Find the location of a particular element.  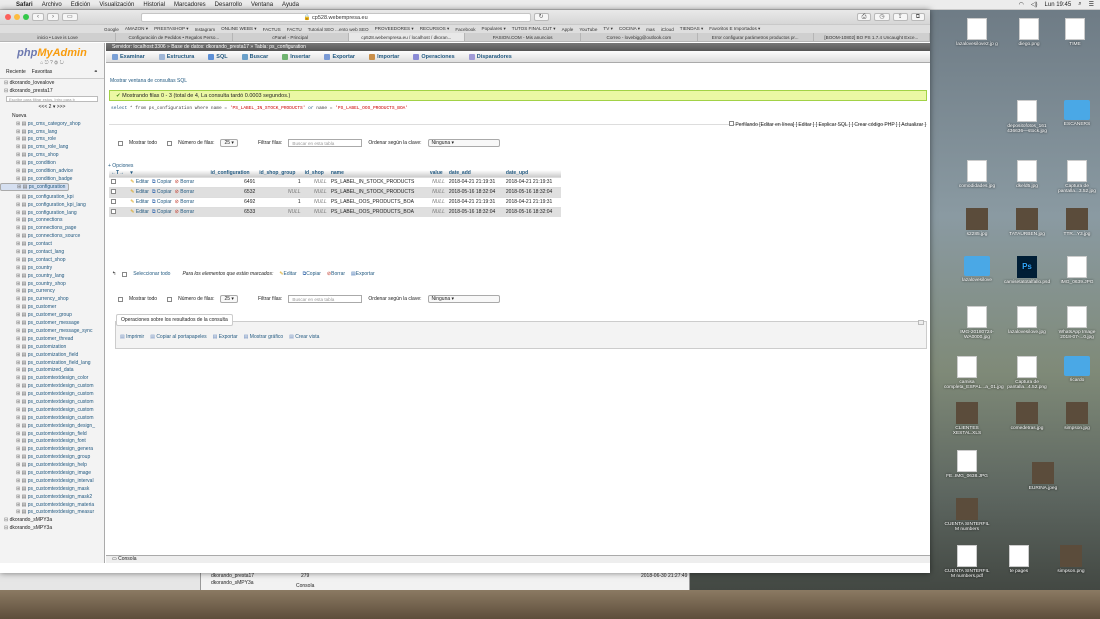

desktop-file-icon: FE..IMG_0638.JPG is located at coordinates (967, 464).